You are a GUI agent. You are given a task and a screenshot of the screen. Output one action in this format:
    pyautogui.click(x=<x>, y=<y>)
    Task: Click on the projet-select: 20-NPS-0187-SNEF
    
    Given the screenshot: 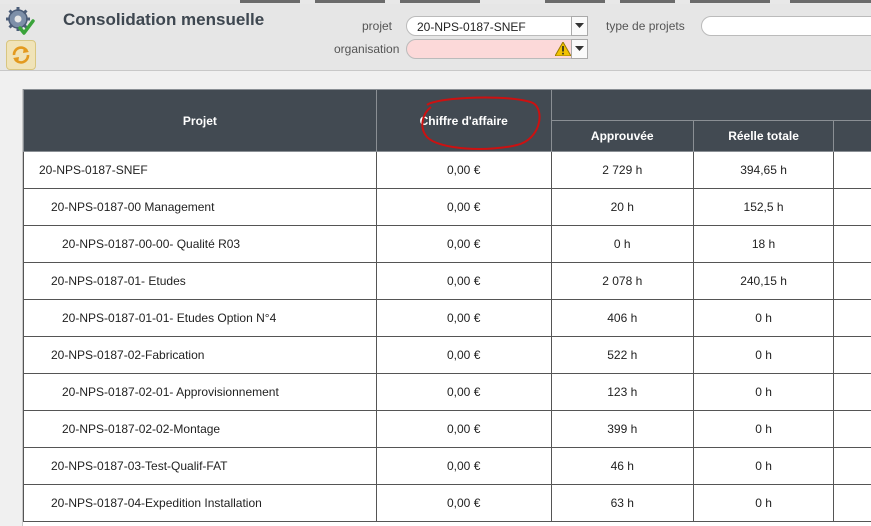 What is the action you would take?
    pyautogui.click(x=497, y=26)
    